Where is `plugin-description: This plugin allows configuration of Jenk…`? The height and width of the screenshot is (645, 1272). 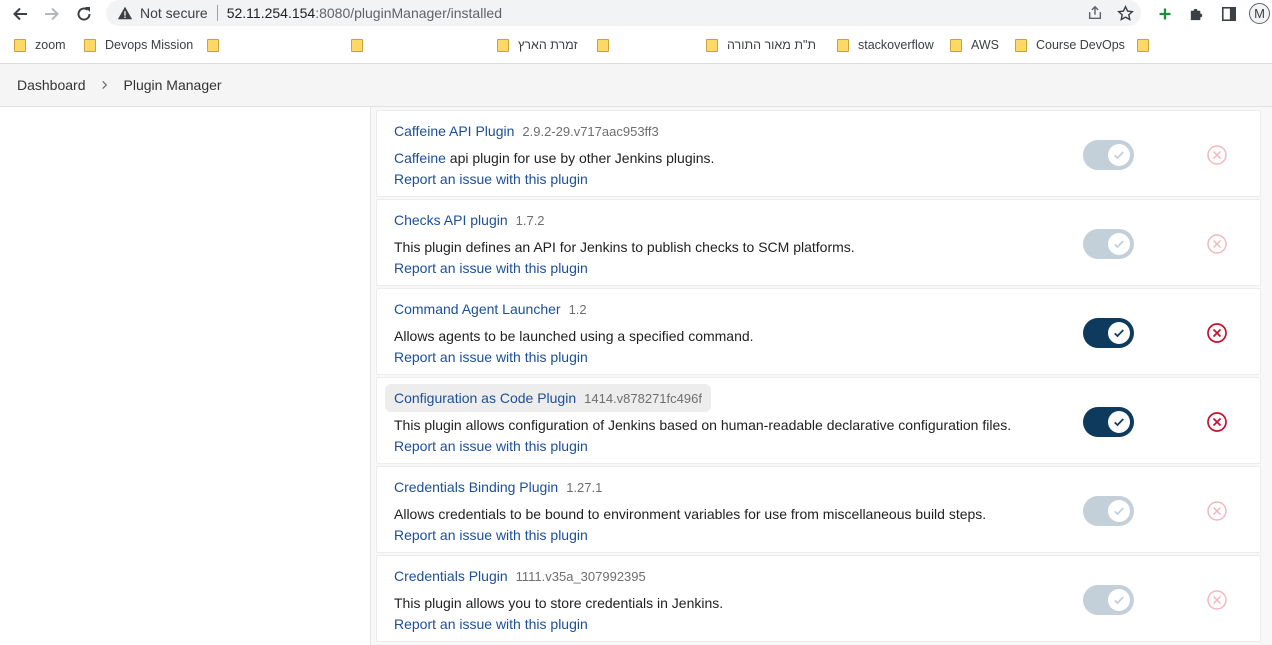 plugin-description: This plugin allows configuration of Jenk… is located at coordinates (703, 425).